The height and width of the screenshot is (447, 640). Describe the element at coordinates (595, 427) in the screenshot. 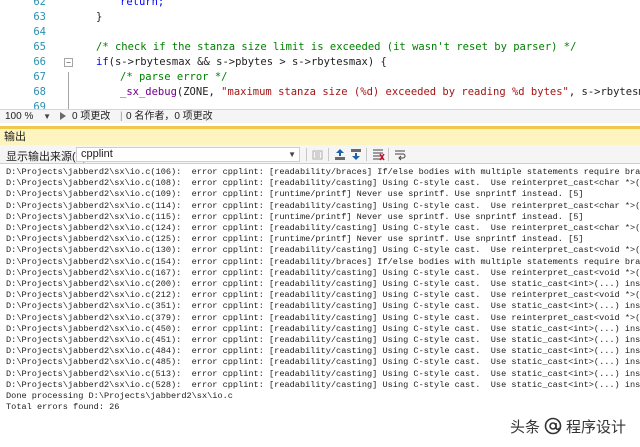

I see `watermark-text-right: 程序设计` at that location.